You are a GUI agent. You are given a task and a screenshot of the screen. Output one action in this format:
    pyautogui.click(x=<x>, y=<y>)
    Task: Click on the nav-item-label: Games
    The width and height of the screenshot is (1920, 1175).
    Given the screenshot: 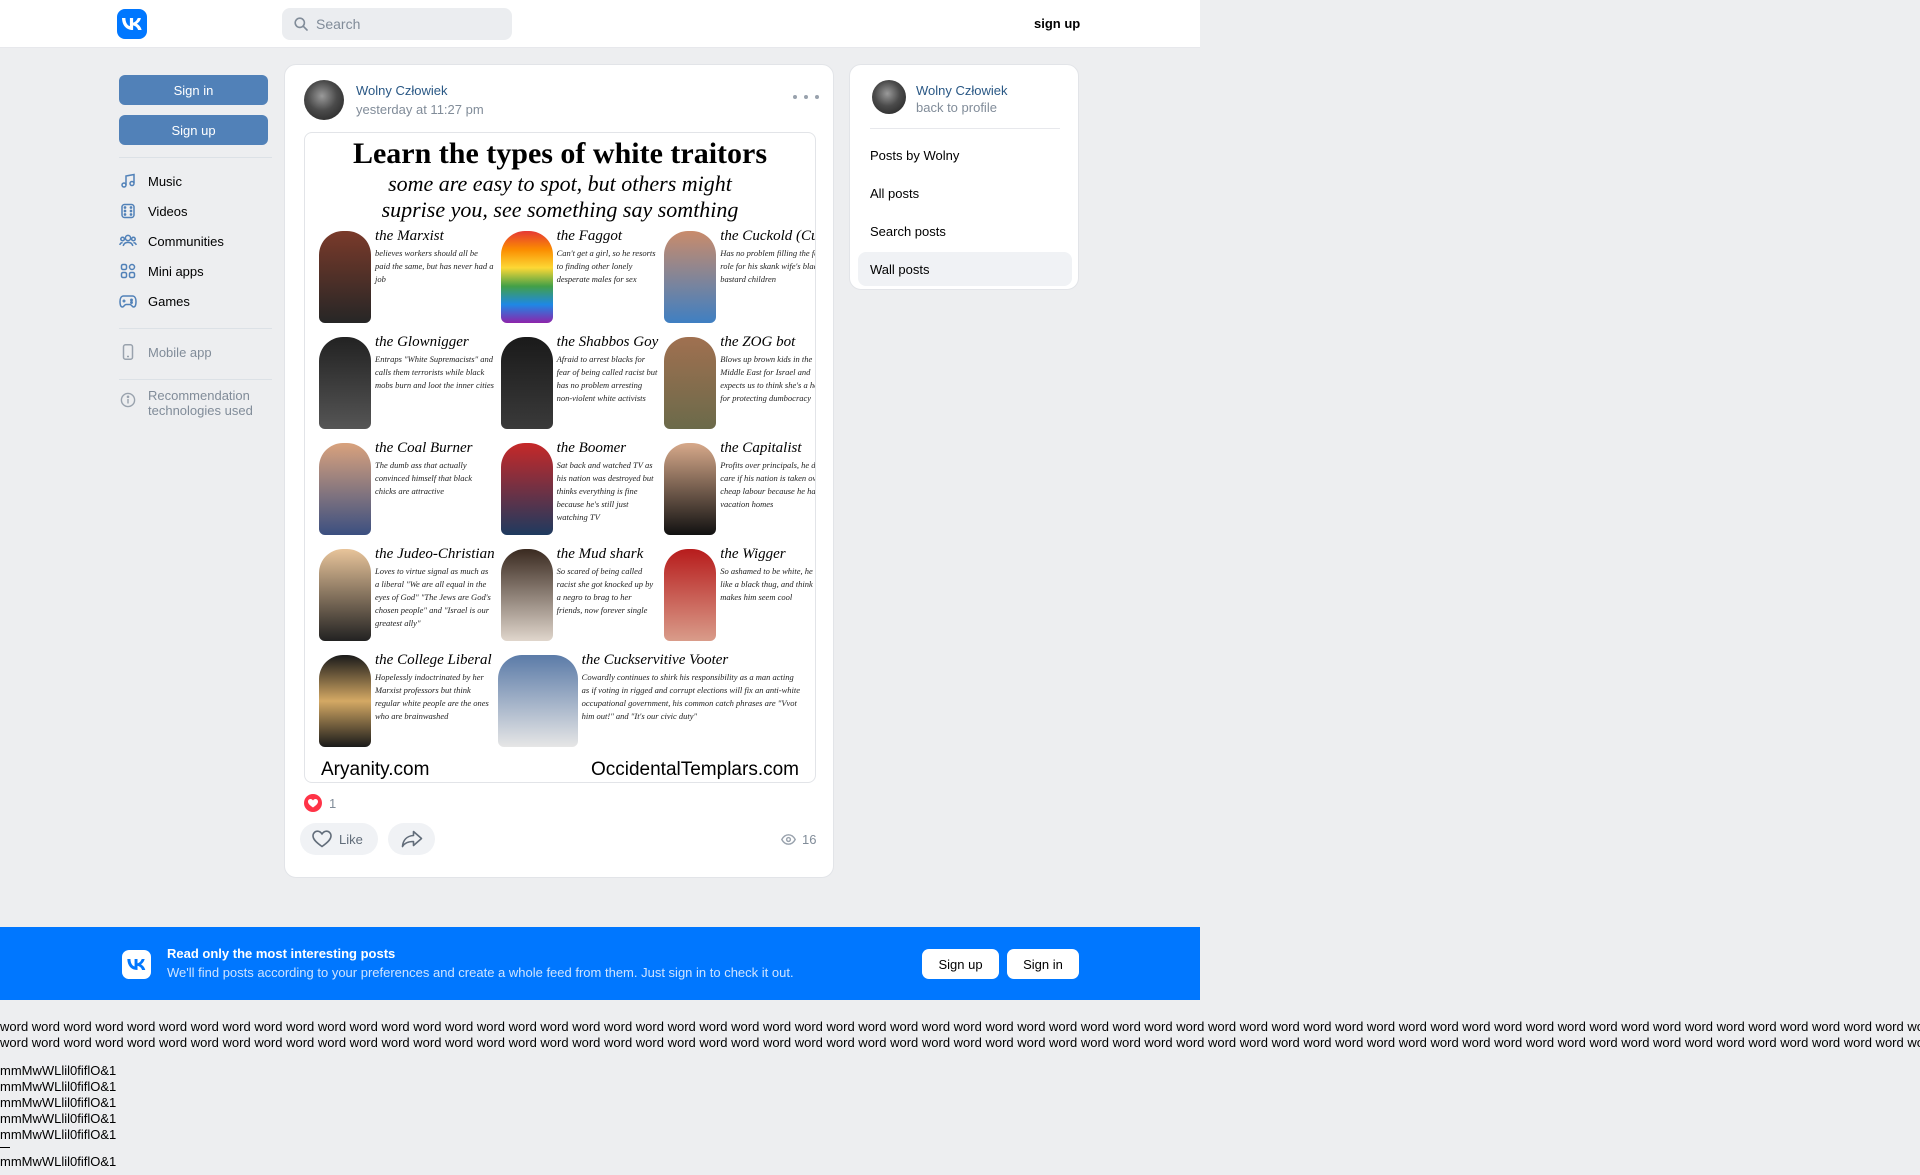 What is the action you would take?
    pyautogui.click(x=169, y=301)
    